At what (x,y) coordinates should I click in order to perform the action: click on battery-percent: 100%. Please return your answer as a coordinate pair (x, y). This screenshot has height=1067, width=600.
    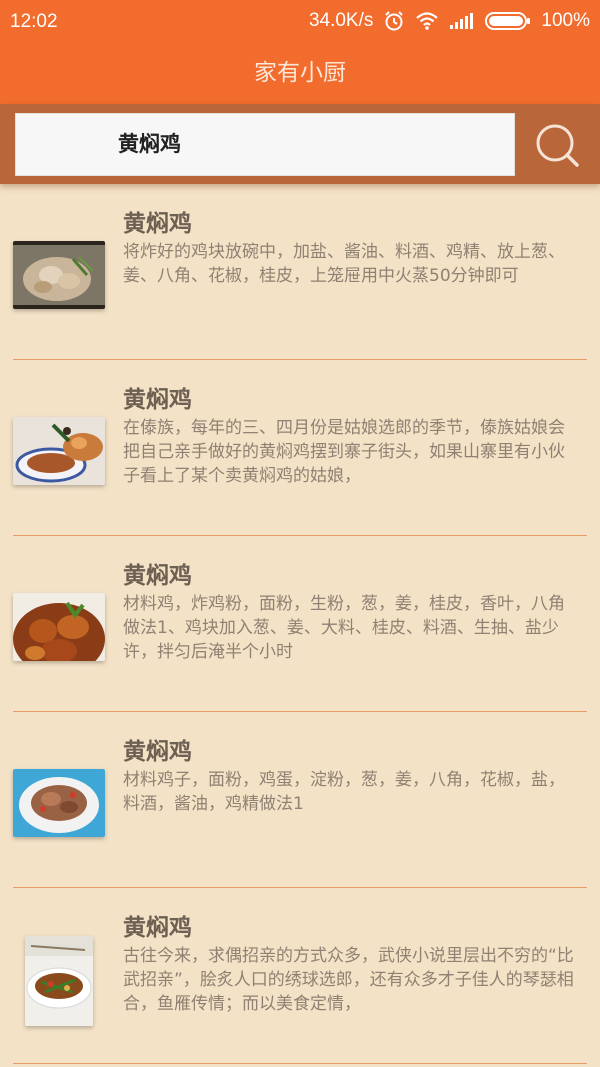
    Looking at the image, I should click on (565, 20).